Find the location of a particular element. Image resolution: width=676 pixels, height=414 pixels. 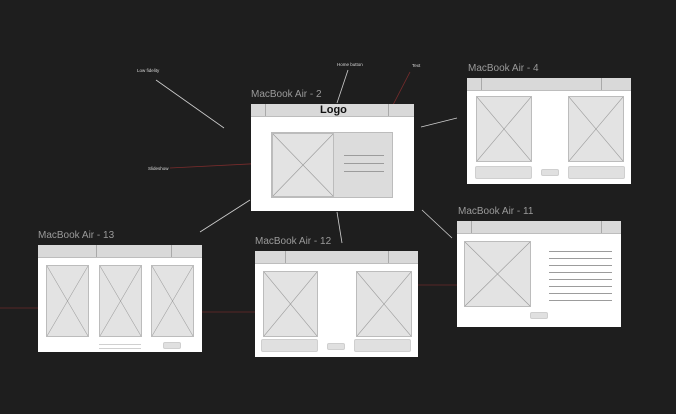

frame-title-13: MacBook Air - 13 is located at coordinates (76, 235).